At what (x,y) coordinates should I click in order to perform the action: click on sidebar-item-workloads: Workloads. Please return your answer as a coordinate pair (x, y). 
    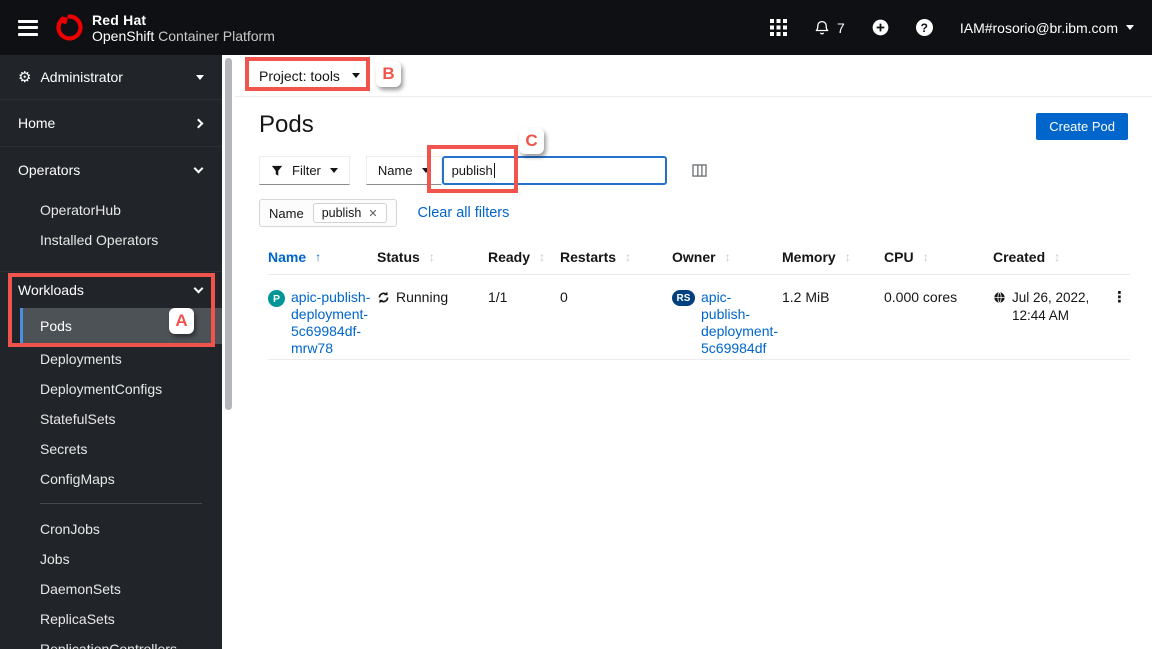
    Looking at the image, I should click on (111, 290).